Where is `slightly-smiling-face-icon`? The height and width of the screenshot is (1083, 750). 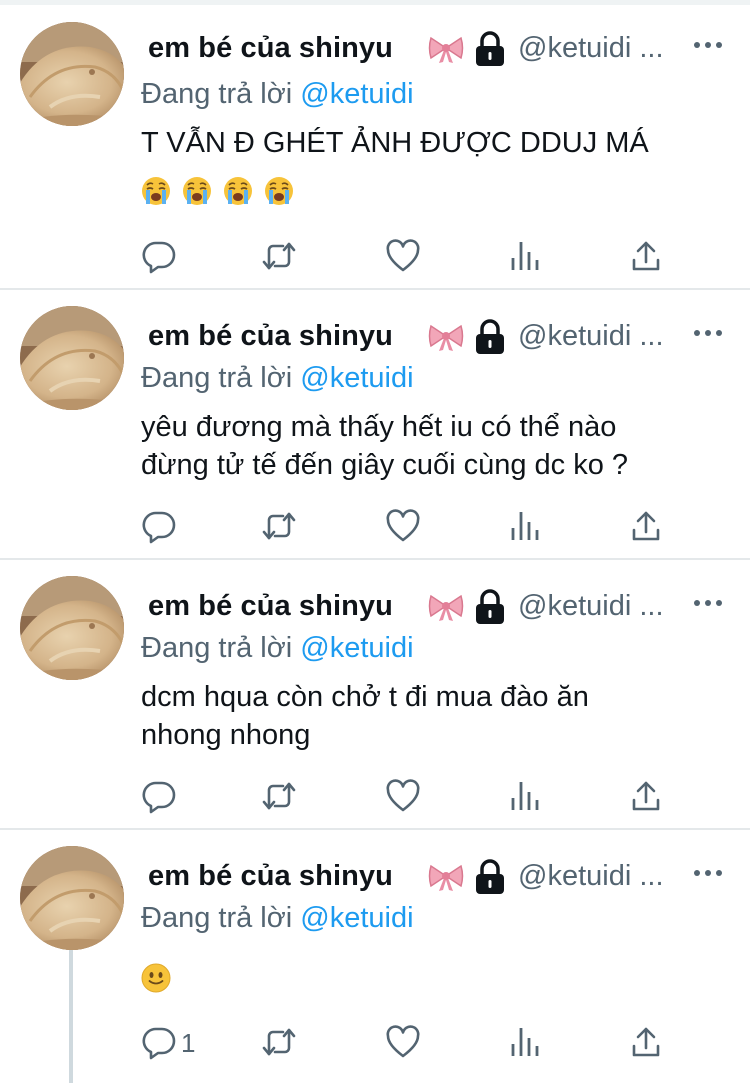
slightly-smiling-face-icon is located at coordinates (156, 978).